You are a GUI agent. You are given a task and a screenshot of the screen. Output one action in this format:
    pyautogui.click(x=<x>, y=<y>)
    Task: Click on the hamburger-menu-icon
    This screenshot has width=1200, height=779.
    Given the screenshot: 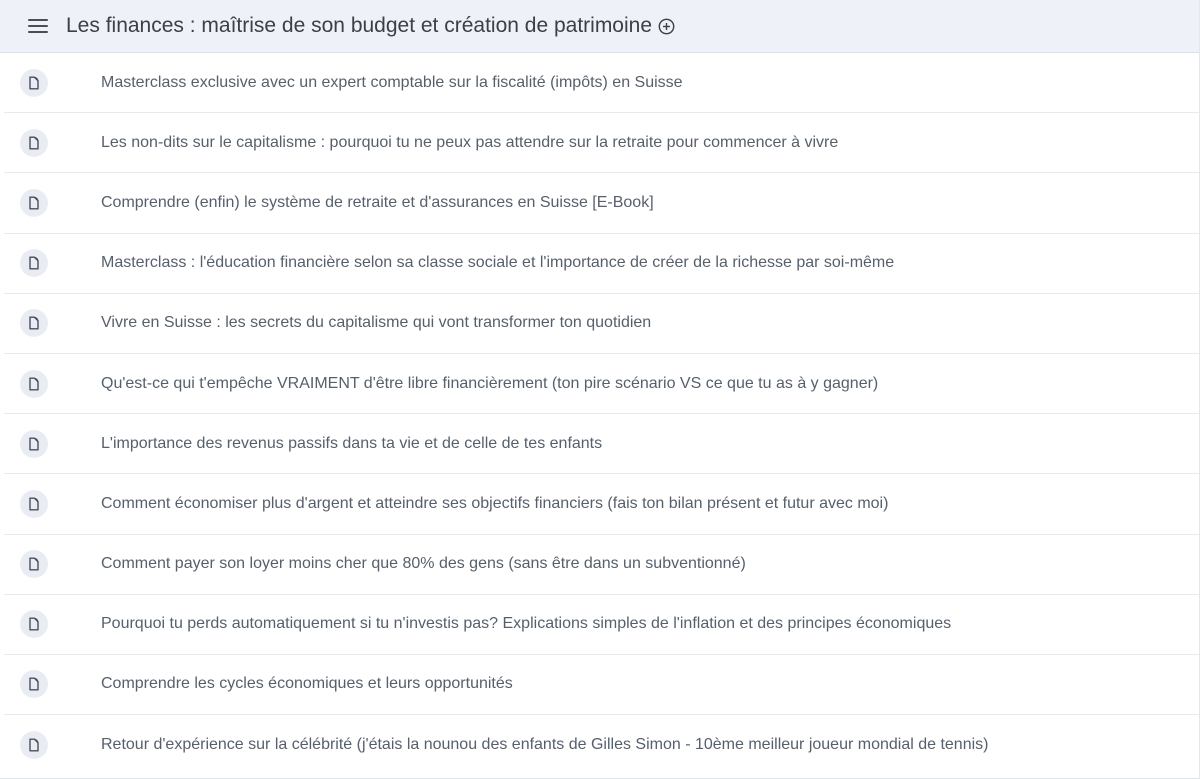 What is the action you would take?
    pyautogui.click(x=38, y=26)
    